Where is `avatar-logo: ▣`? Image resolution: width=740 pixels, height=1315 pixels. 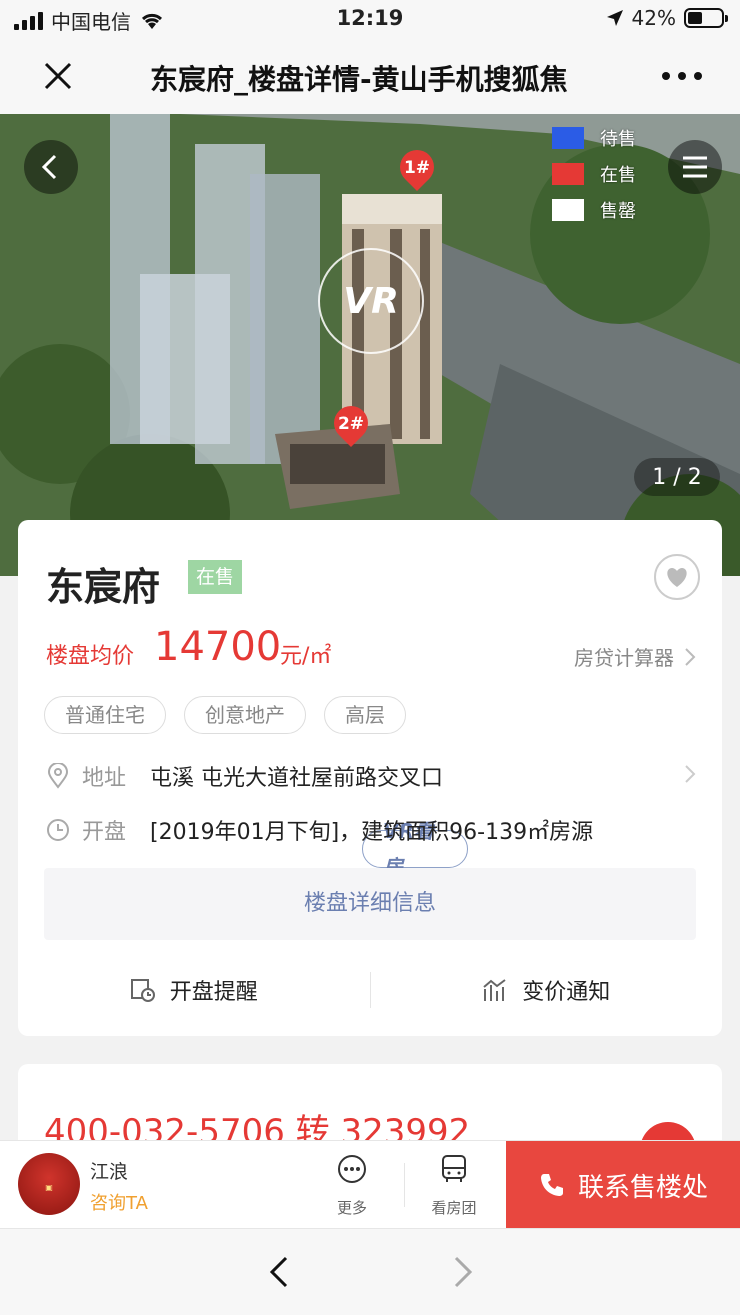 avatar-logo: ▣ is located at coordinates (49, 1187).